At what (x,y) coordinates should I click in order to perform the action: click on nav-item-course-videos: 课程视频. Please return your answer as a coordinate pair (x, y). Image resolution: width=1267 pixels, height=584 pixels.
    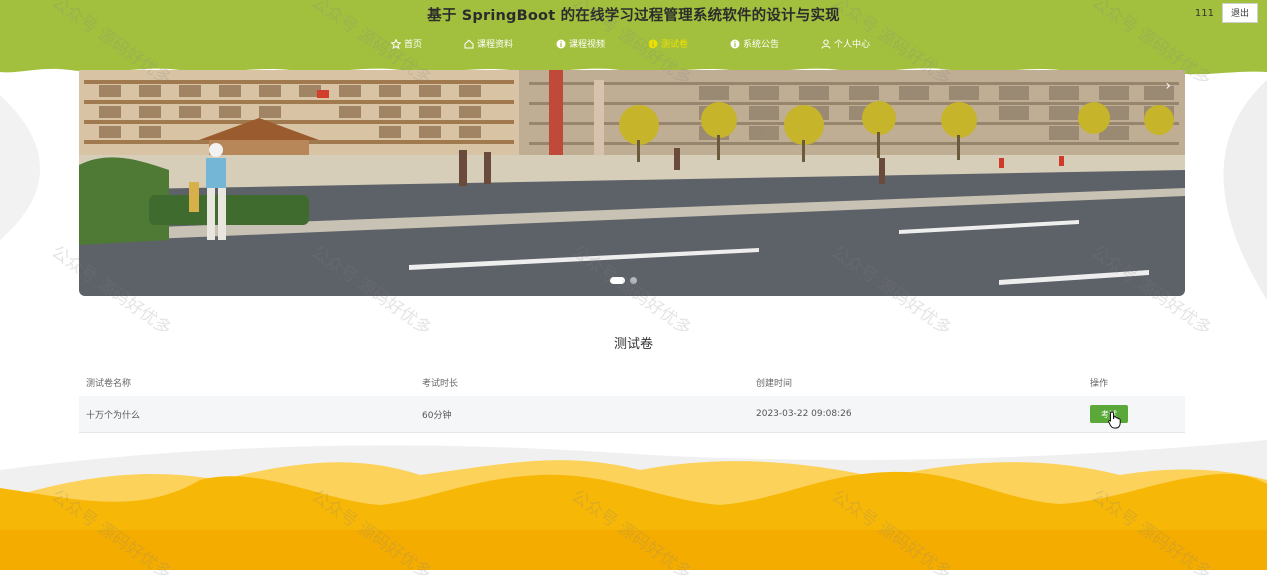
    Looking at the image, I should click on (580, 43).